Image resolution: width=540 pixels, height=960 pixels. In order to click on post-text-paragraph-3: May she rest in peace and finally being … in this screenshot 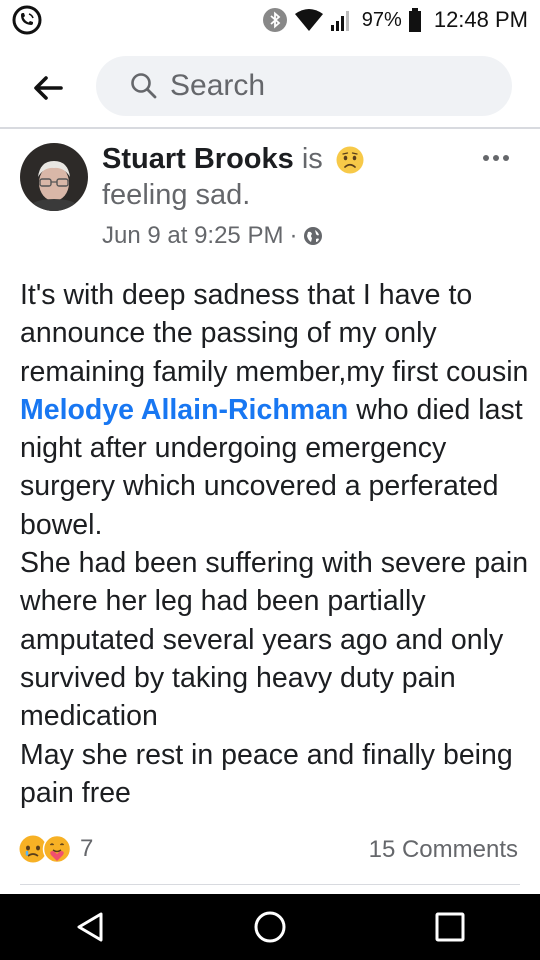, I will do `click(266, 773)`.